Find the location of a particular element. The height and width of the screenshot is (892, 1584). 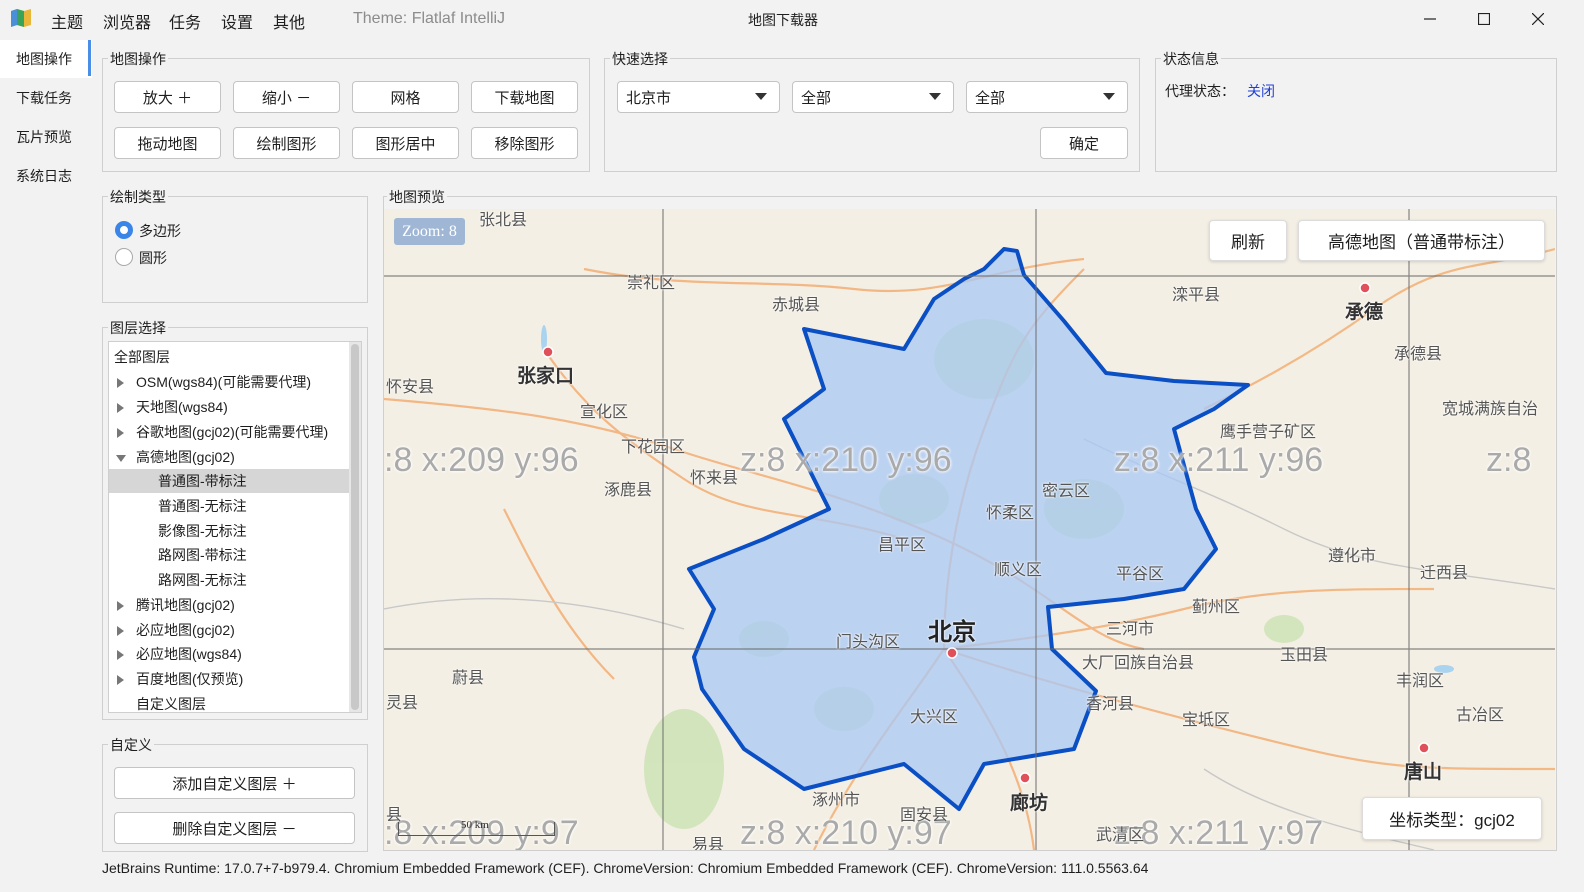

quick-select-title: 快速选择 is located at coordinates (640, 59).